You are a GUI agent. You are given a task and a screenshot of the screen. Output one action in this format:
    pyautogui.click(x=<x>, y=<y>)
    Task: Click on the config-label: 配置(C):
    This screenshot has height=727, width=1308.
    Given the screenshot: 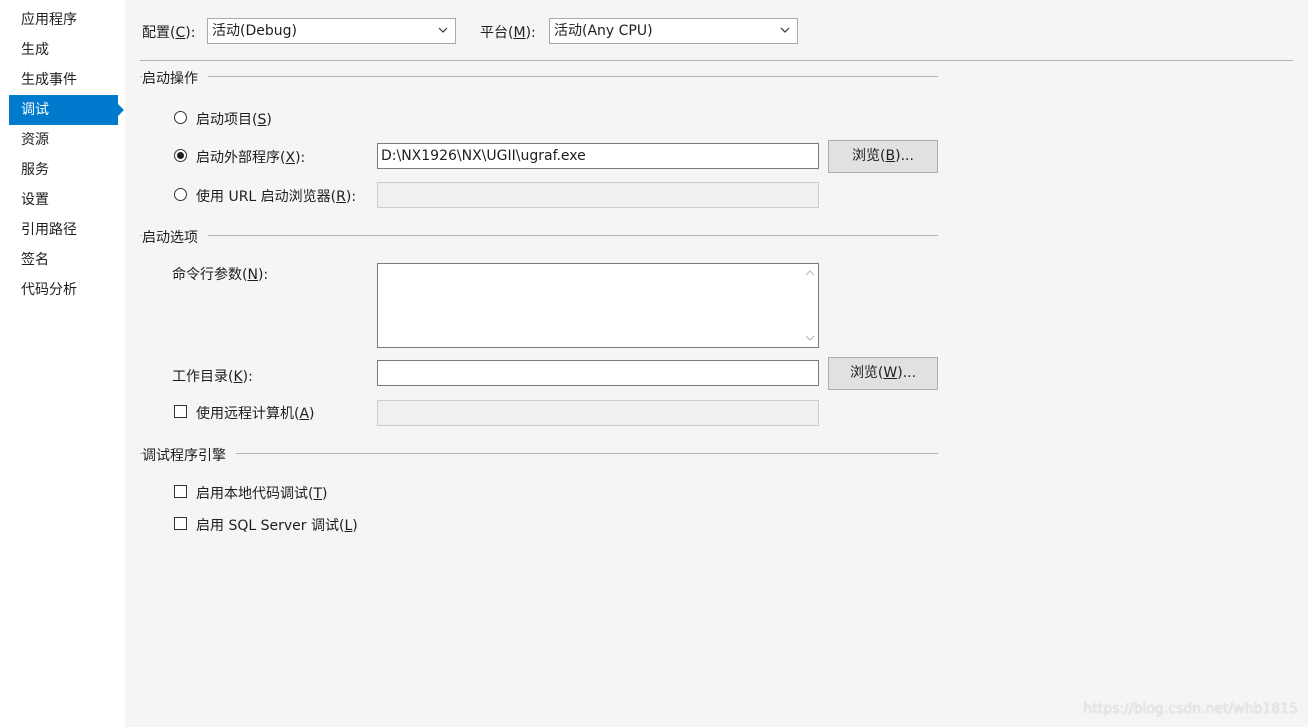 What is the action you would take?
    pyautogui.click(x=169, y=33)
    